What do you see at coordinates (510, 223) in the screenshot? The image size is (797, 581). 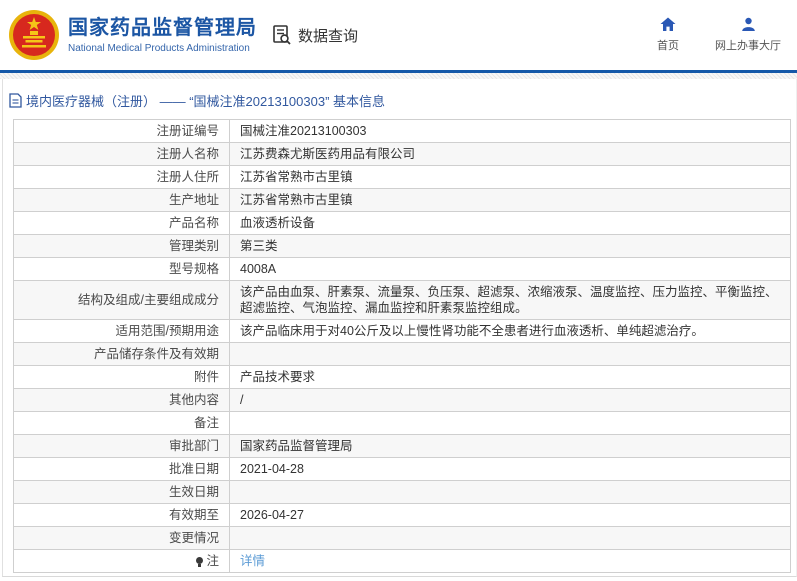 I see `field-value: 血液透析设备` at bounding box center [510, 223].